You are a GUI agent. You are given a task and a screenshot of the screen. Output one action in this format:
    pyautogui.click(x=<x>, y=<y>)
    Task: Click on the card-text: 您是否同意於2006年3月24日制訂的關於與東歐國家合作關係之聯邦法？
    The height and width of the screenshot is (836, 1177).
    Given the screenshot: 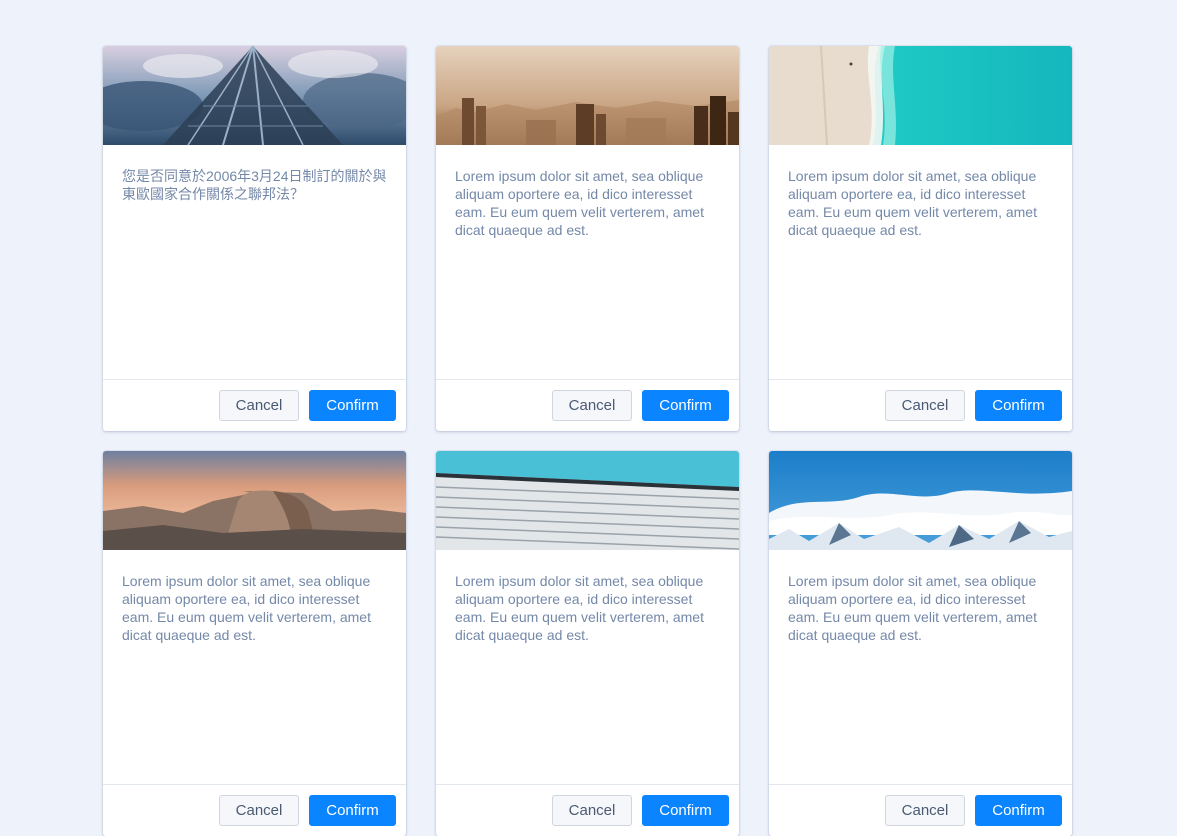 What is the action you would take?
    pyautogui.click(x=254, y=185)
    